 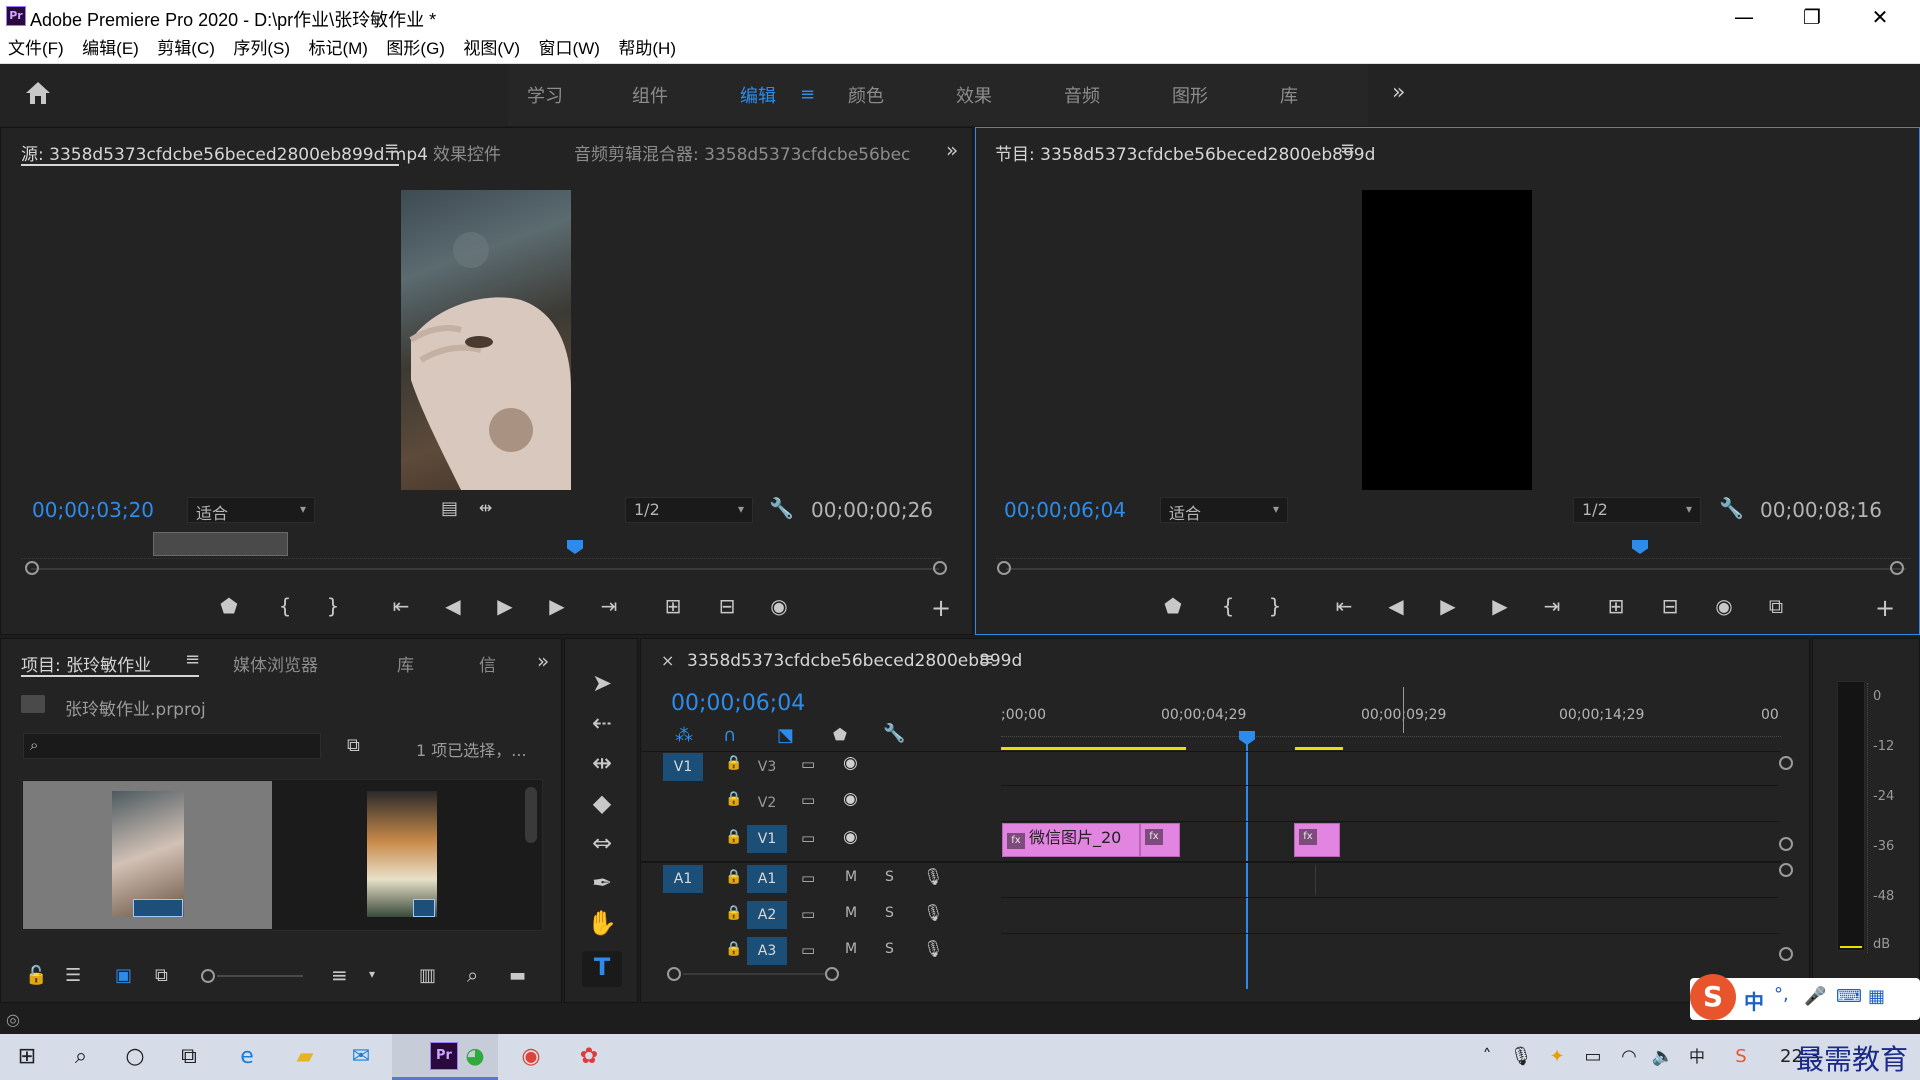 What do you see at coordinates (161, 975) in the screenshot?
I see `freeform-view-icon: ⧉` at bounding box center [161, 975].